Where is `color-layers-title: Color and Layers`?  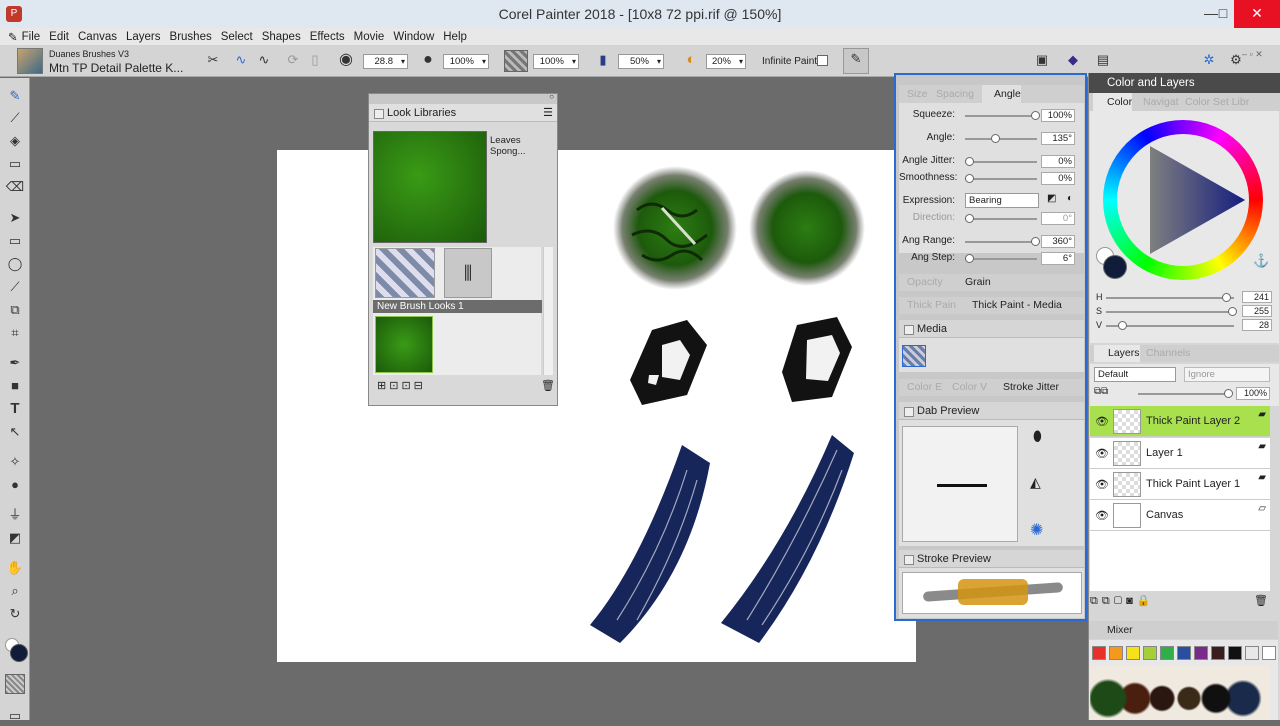 color-layers-title: Color and Layers is located at coordinates (1184, 83).